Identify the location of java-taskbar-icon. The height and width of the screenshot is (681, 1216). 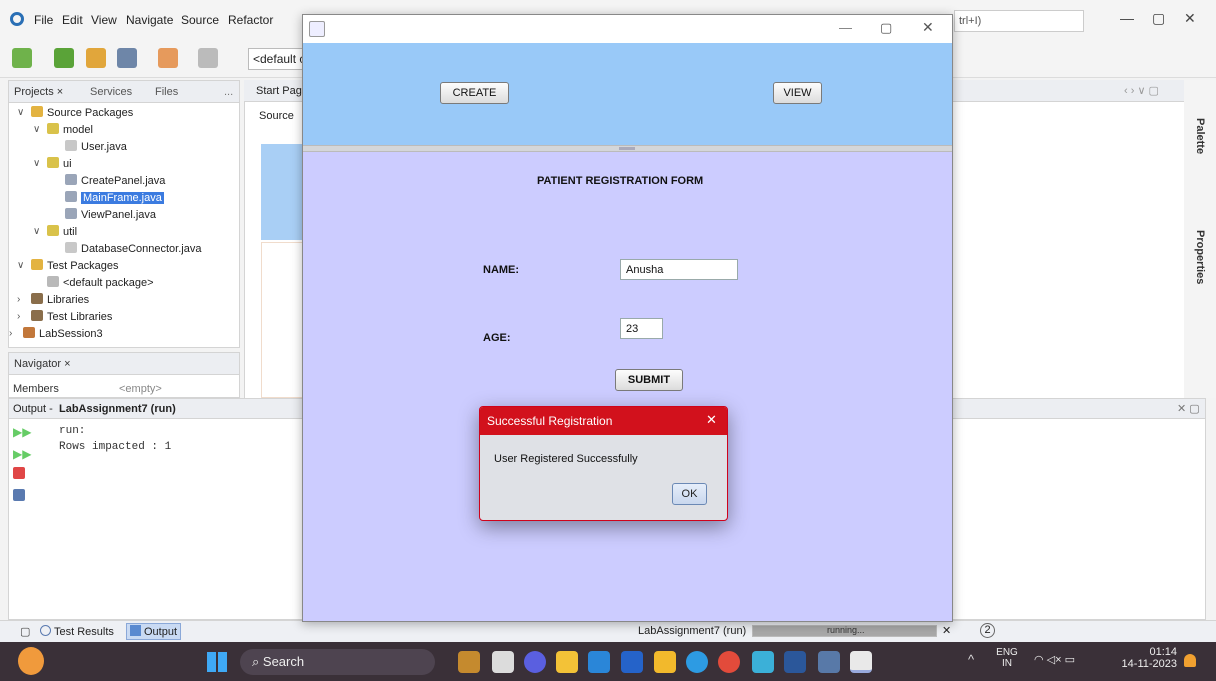
(861, 662).